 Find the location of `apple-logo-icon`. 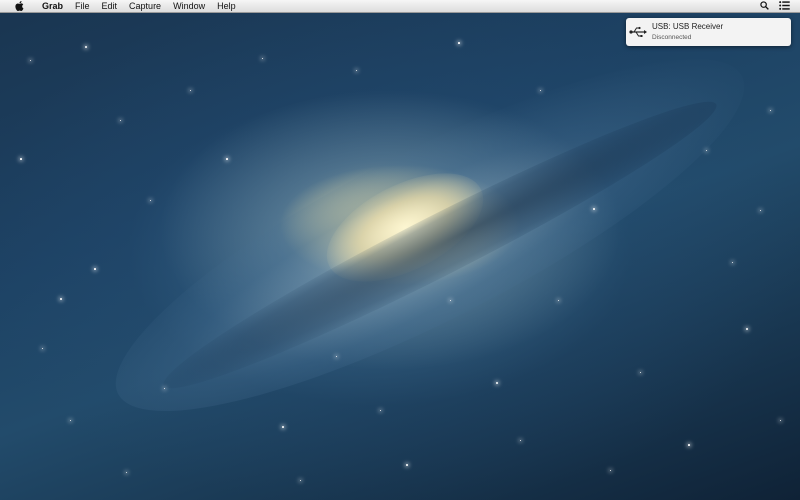

apple-logo-icon is located at coordinates (19, 6).